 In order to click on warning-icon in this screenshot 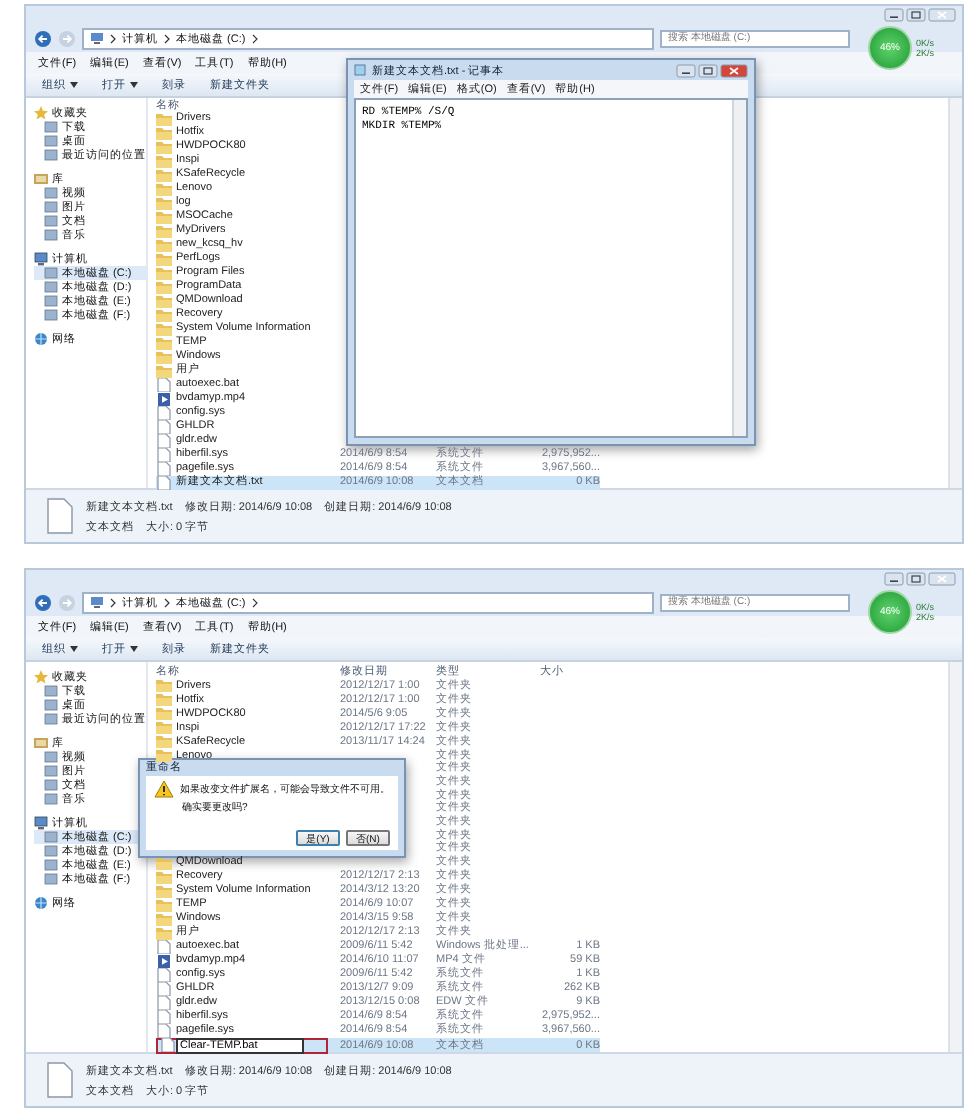, I will do `click(164, 789)`.